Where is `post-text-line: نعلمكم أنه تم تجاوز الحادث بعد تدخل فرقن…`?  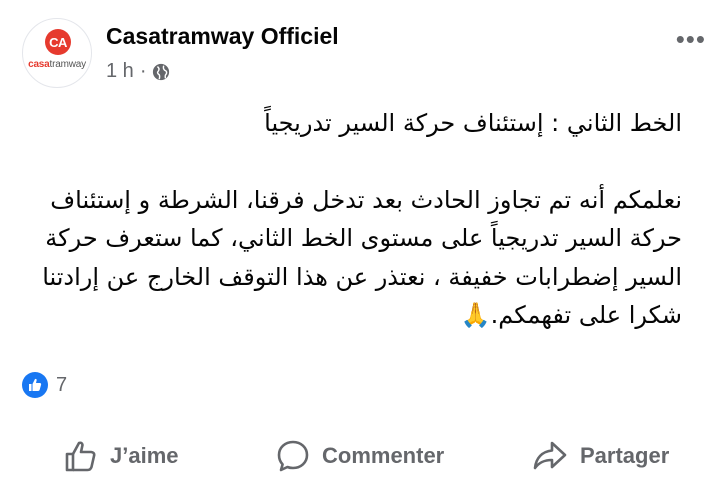 post-text-line: نعلمكم أنه تم تجاوز الحادث بعد تدخل فرقن… is located at coordinates (366, 199).